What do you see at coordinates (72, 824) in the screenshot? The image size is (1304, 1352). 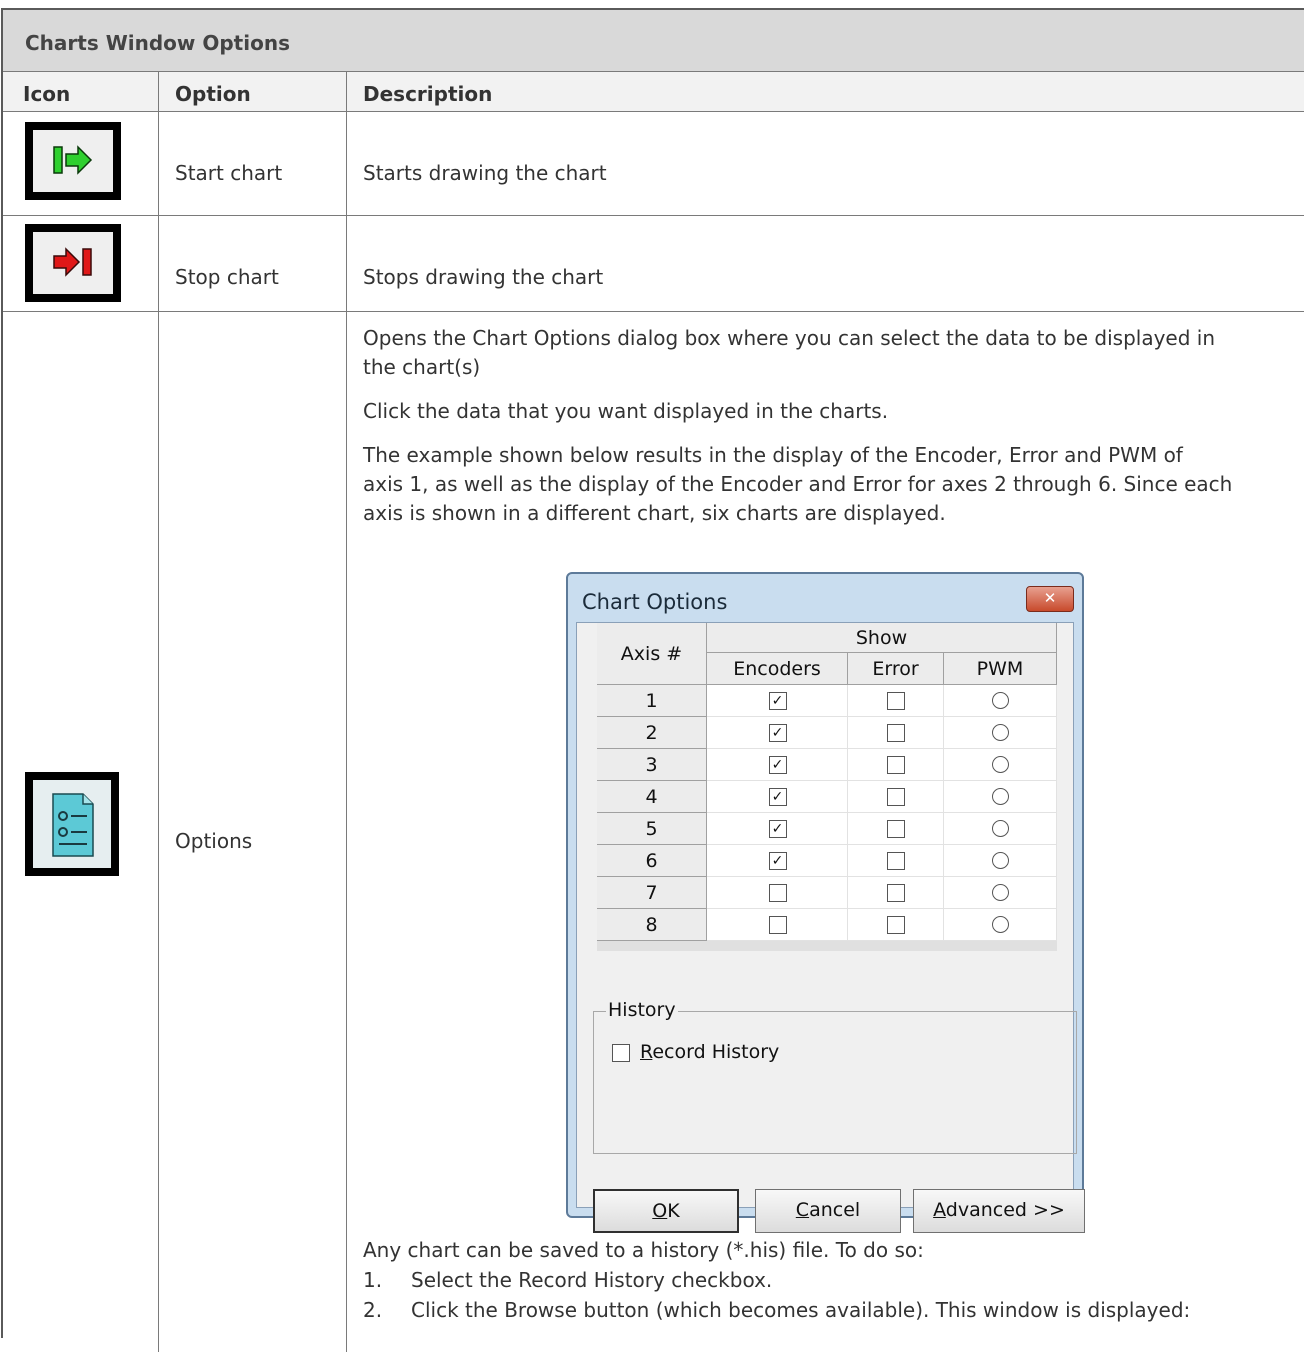 I see `options-icon` at bounding box center [72, 824].